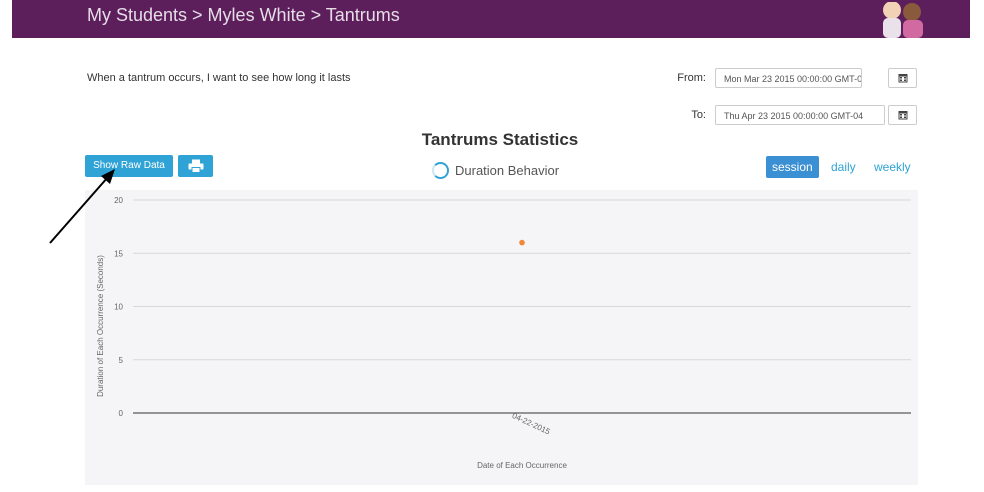 This screenshot has height=492, width=984. I want to click on students-avatar-icon, so click(903, 20).